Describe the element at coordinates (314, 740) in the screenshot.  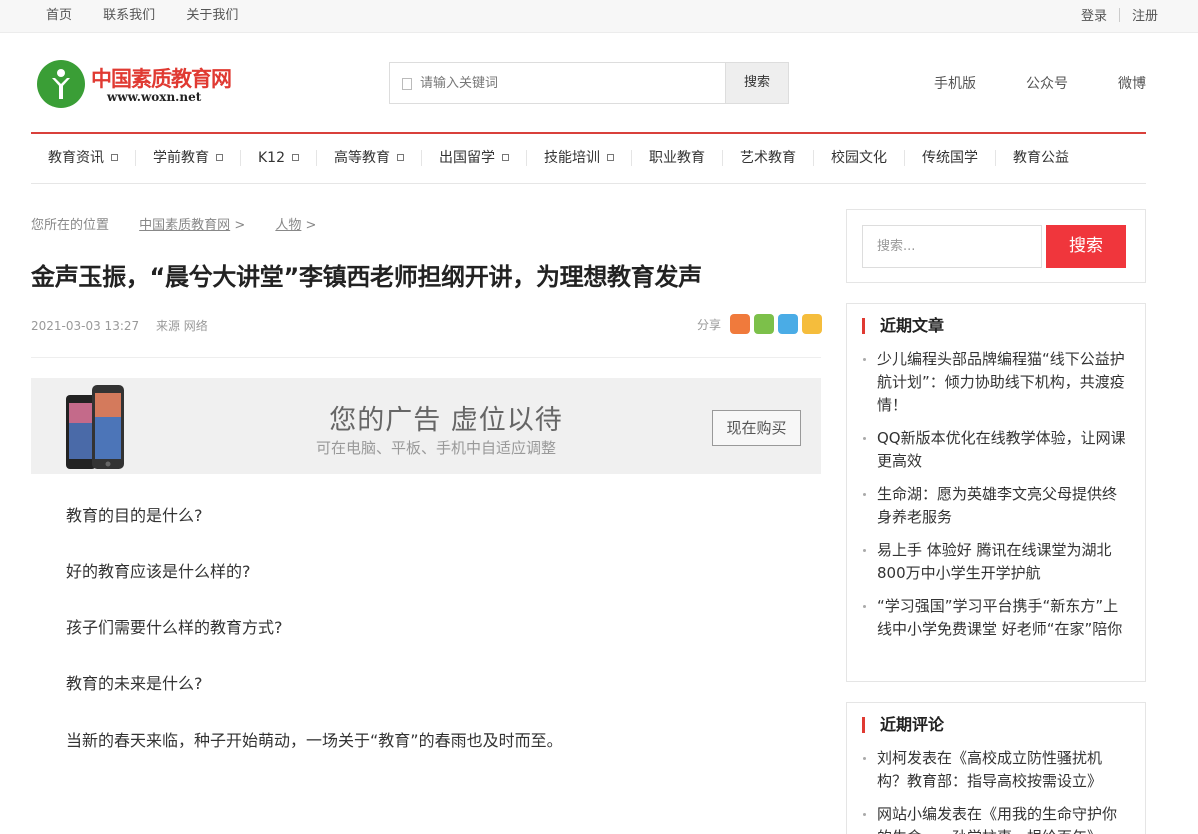
I see `article-paragraph: 当新的春天来临，种子开始萌动，一场关于“教育”的春雨也及时而至。` at that location.